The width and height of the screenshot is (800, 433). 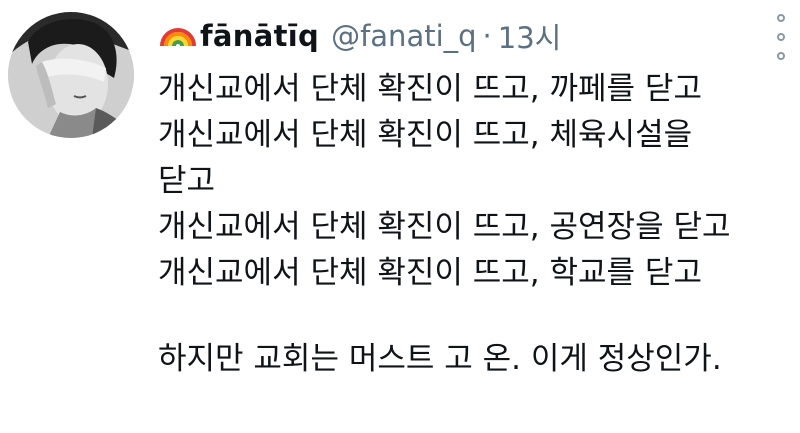 I want to click on author-handle: @fanati_q, so click(x=403, y=36).